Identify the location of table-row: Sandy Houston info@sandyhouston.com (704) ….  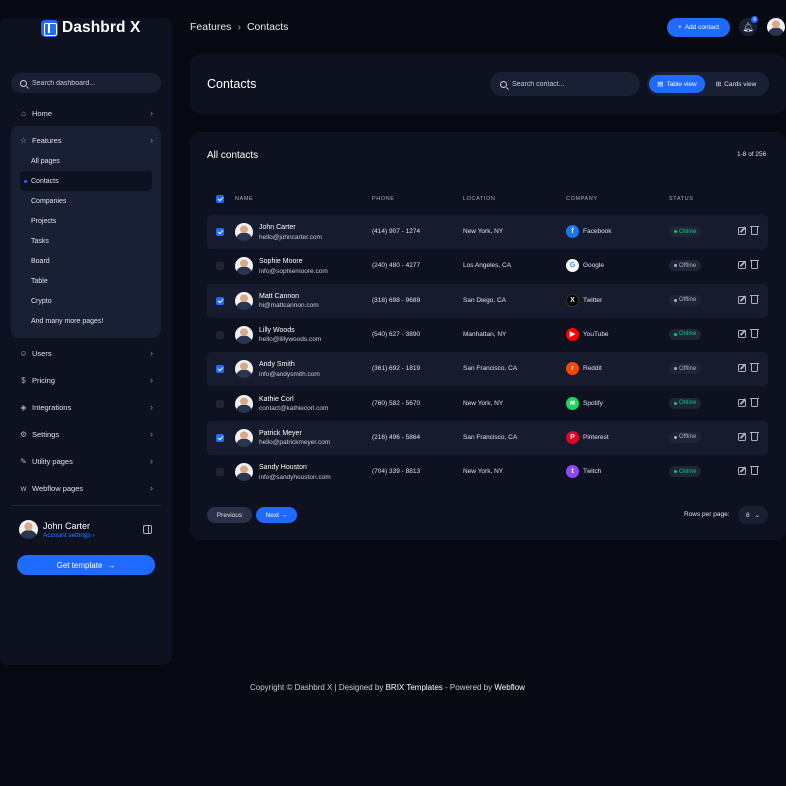
(487, 472).